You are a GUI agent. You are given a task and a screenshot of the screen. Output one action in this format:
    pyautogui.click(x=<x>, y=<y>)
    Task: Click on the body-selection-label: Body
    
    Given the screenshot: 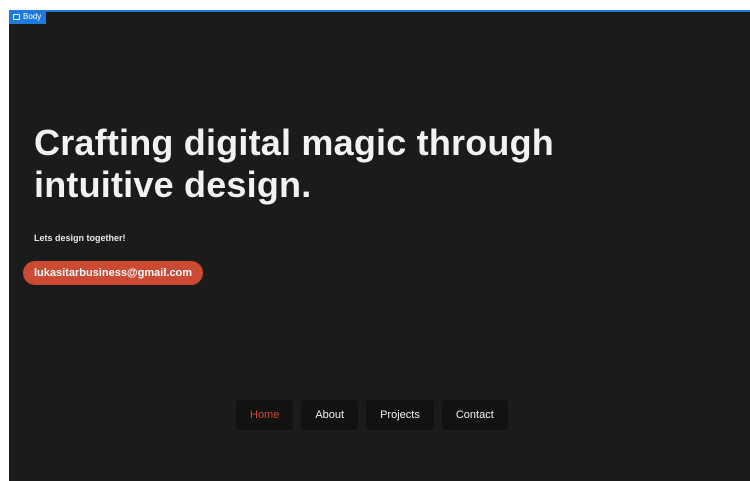 What is the action you would take?
    pyautogui.click(x=32, y=16)
    